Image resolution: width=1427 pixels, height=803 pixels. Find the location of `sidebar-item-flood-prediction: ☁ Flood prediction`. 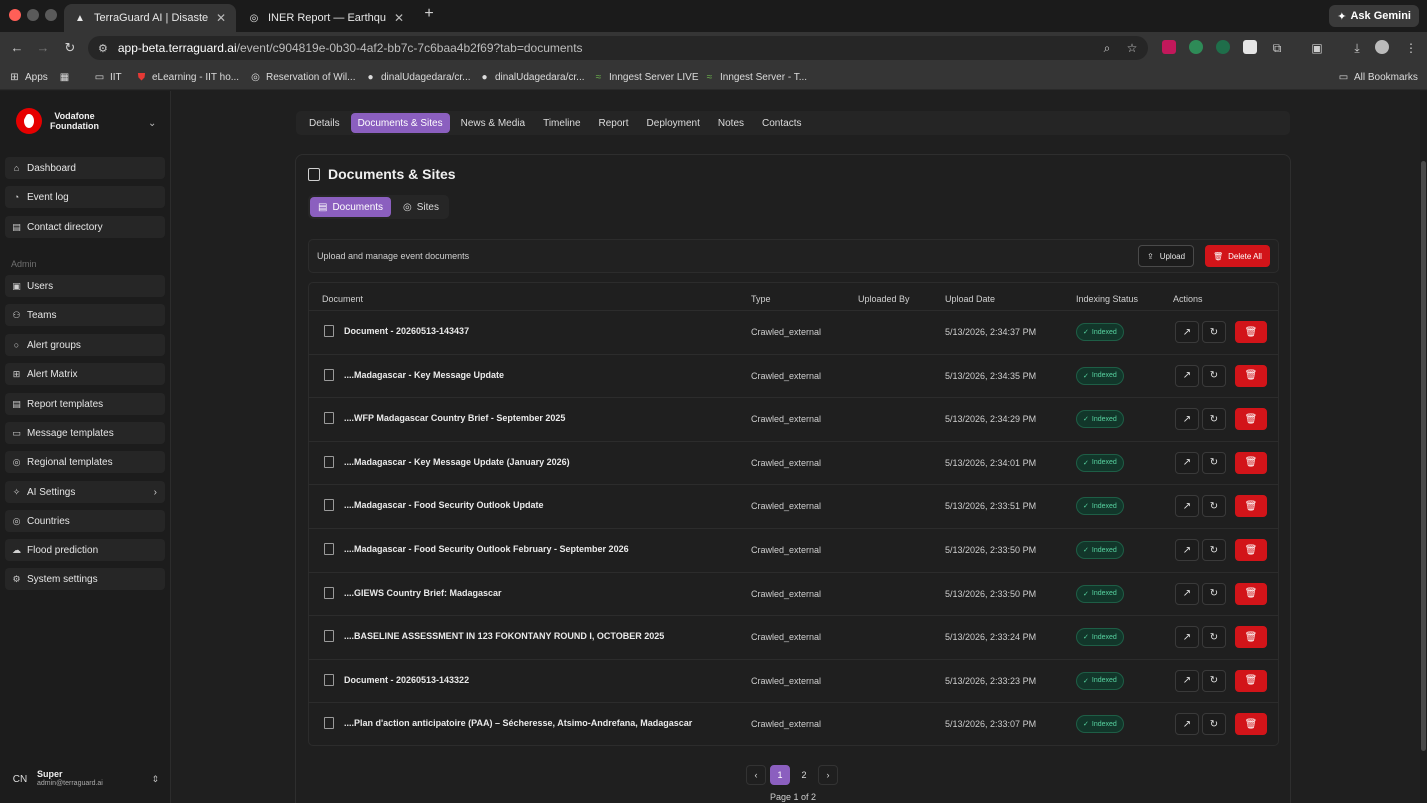

sidebar-item-flood-prediction: ☁ Flood prediction is located at coordinates (85, 550).